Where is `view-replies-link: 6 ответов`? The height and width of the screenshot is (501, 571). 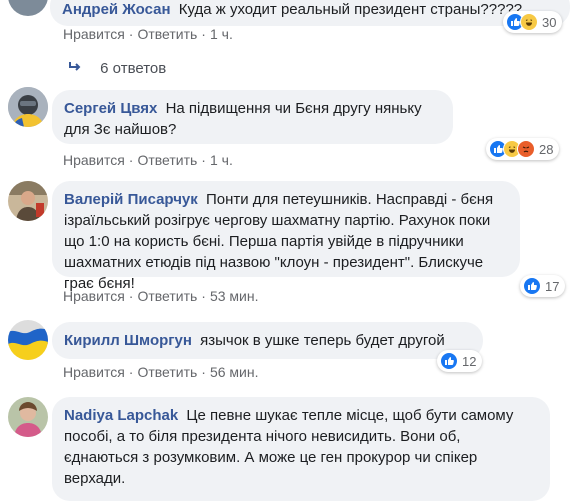
view-replies-link: 6 ответов is located at coordinates (117, 68).